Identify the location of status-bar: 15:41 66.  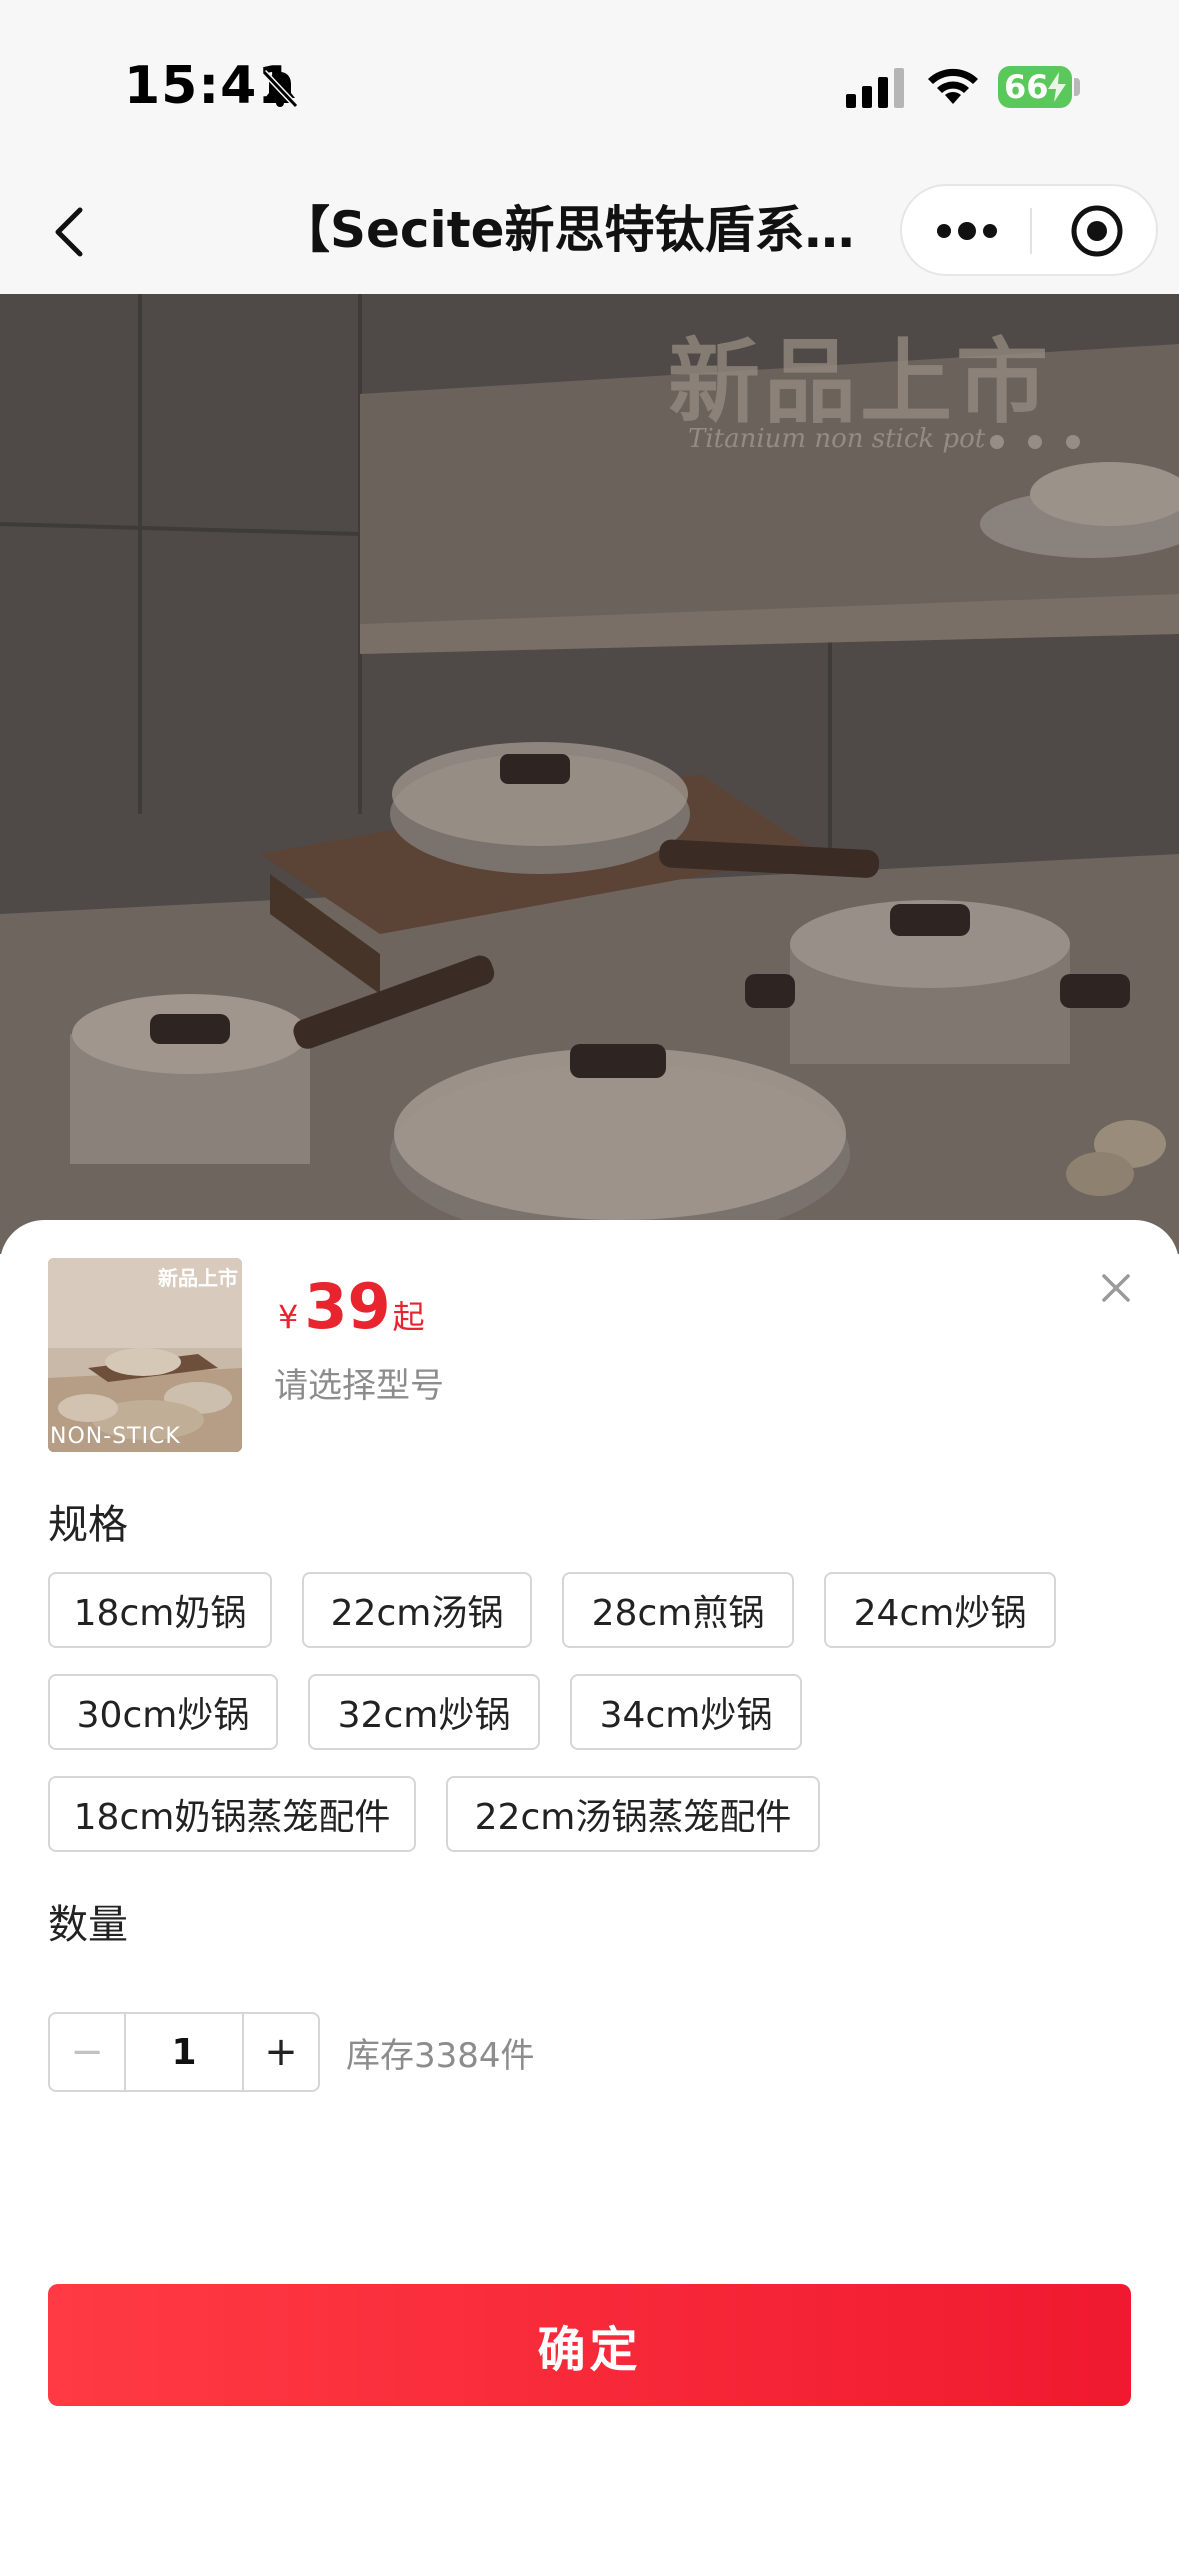
(589, 85).